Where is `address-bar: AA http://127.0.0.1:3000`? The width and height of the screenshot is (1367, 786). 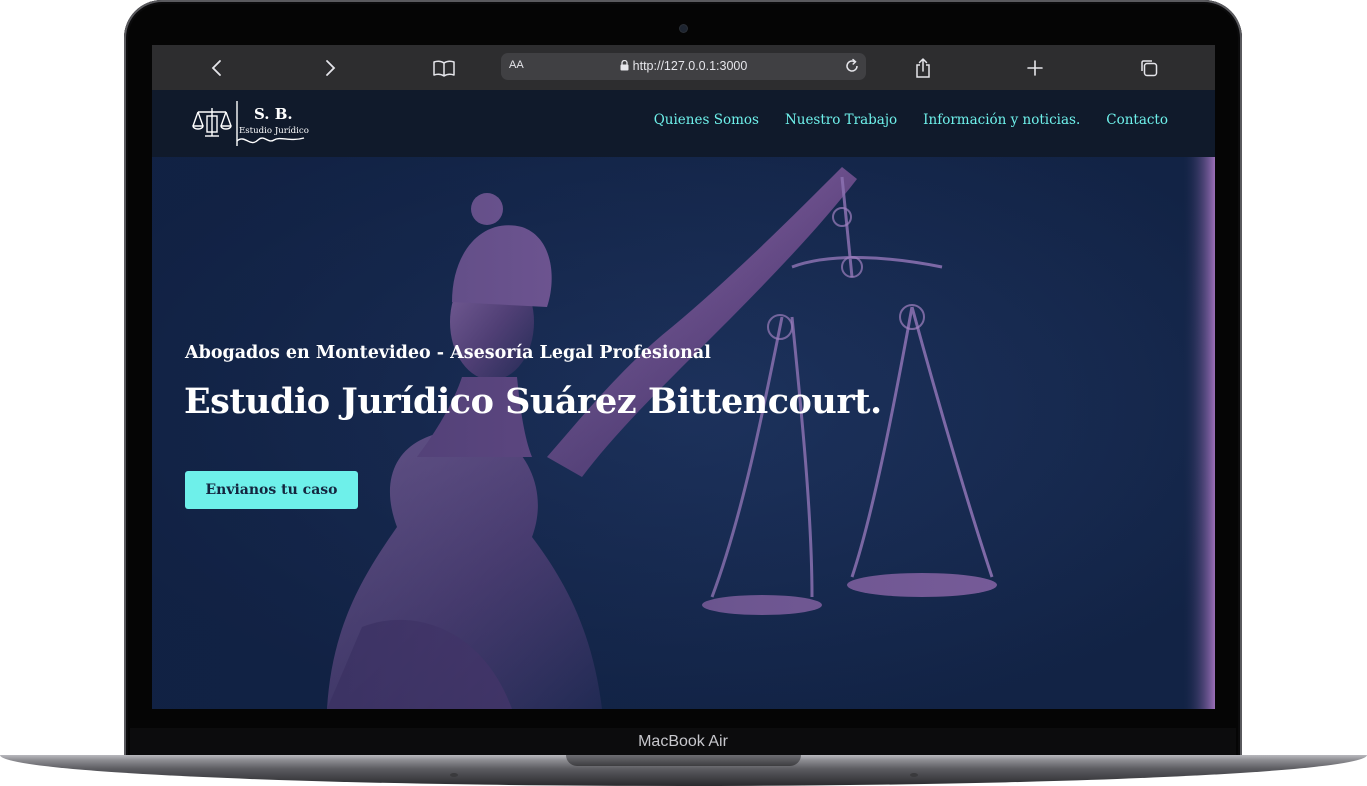
address-bar: AA http://127.0.0.1:3000 is located at coordinates (683, 66).